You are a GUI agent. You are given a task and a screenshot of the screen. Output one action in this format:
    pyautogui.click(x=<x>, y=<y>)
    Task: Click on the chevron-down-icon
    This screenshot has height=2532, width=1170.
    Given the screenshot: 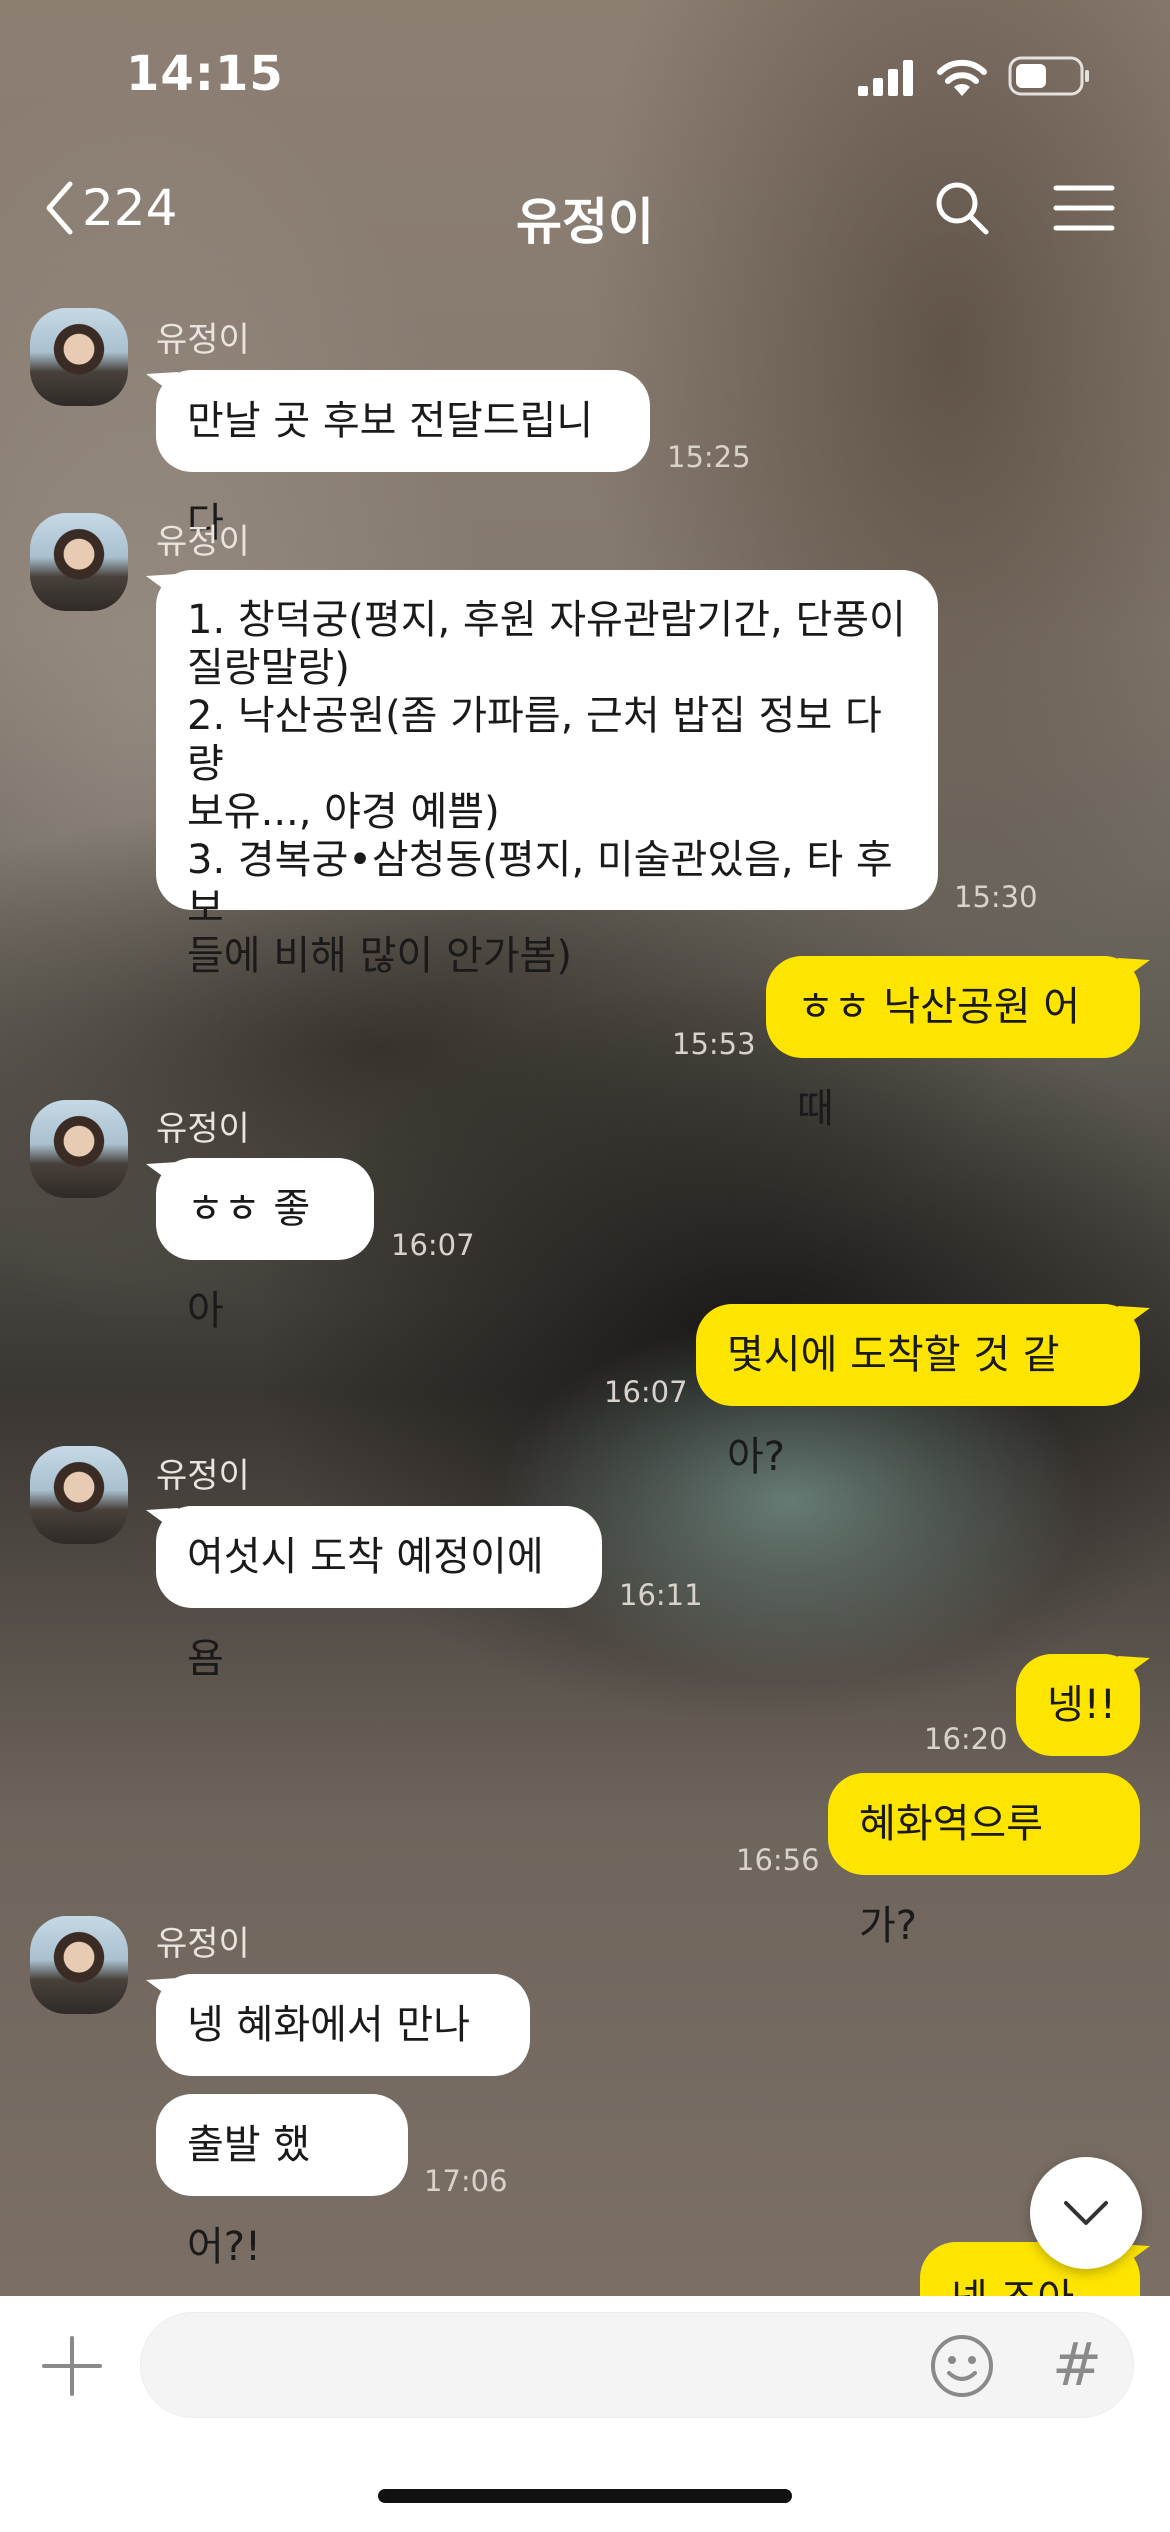 What is the action you would take?
    pyautogui.click(x=1086, y=2213)
    